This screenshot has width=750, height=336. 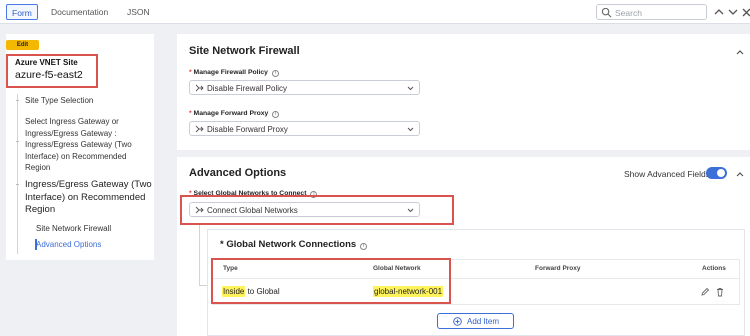 I want to click on global-networks-value: Connect Global Networks, so click(x=252, y=210).